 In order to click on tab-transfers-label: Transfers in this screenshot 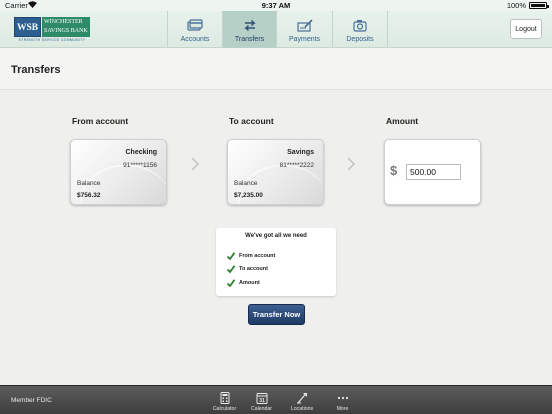, I will do `click(249, 39)`.